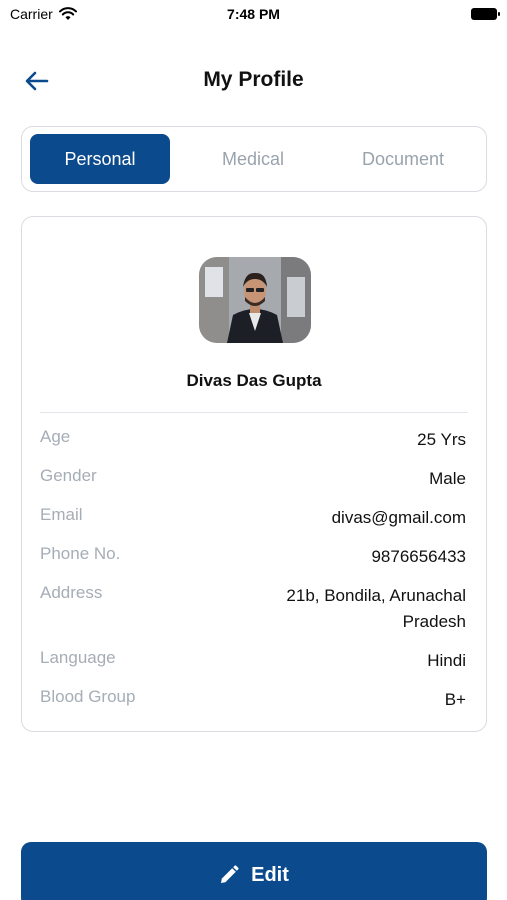  What do you see at coordinates (71, 592) in the screenshot?
I see `address-label: Address` at bounding box center [71, 592].